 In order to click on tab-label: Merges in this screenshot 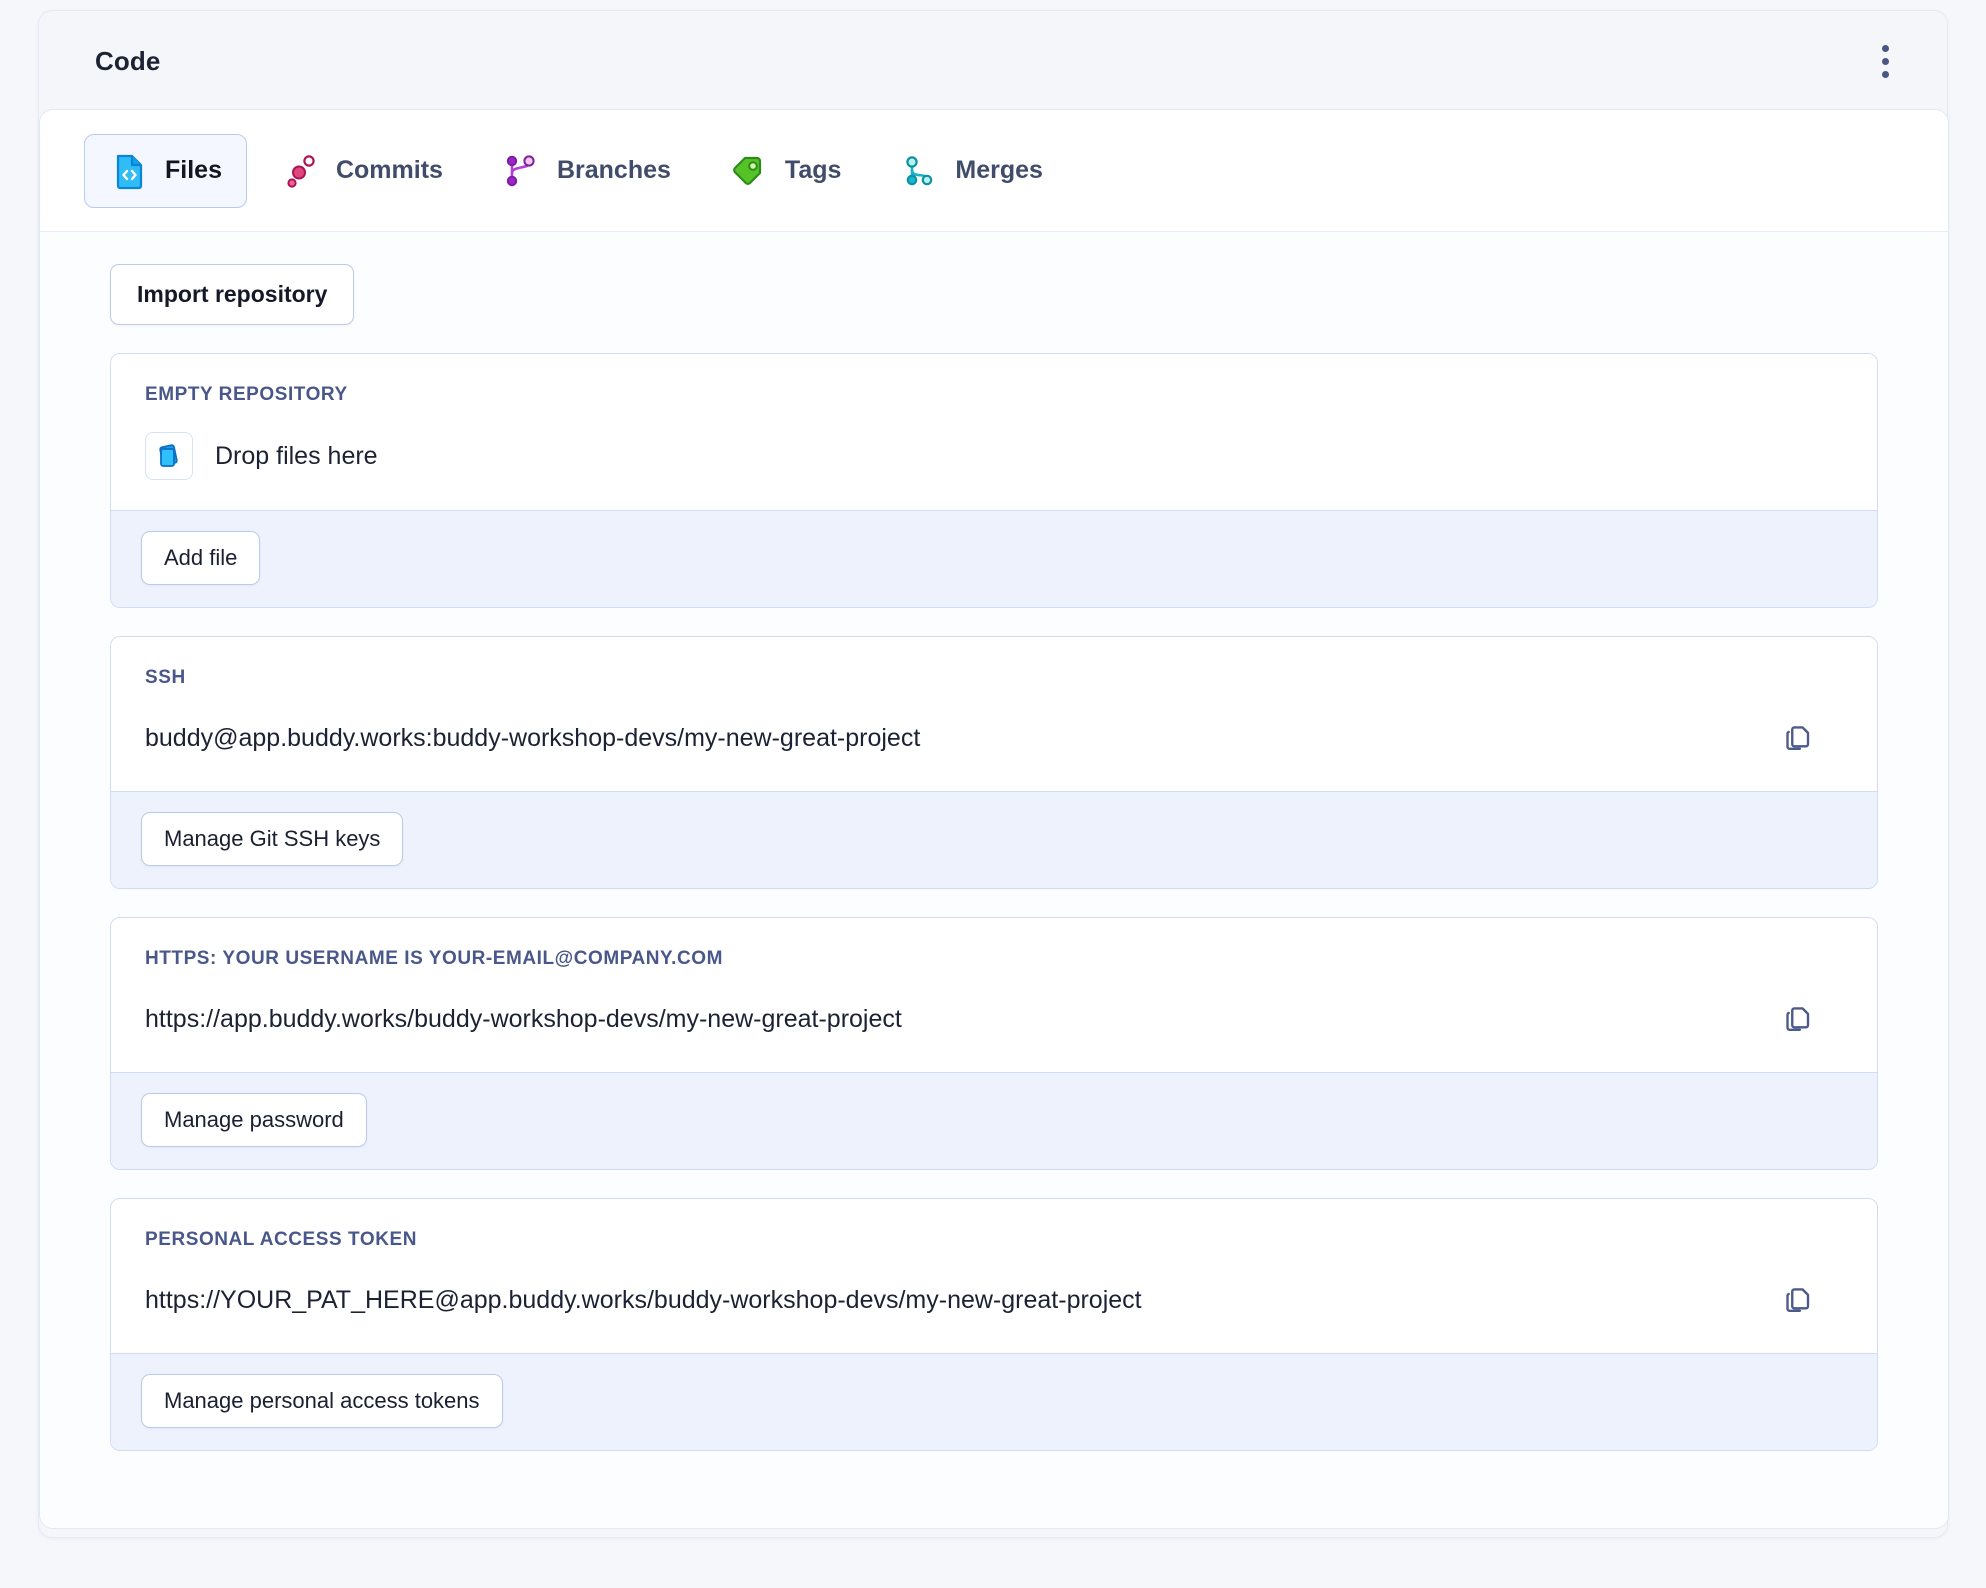, I will do `click(999, 170)`.